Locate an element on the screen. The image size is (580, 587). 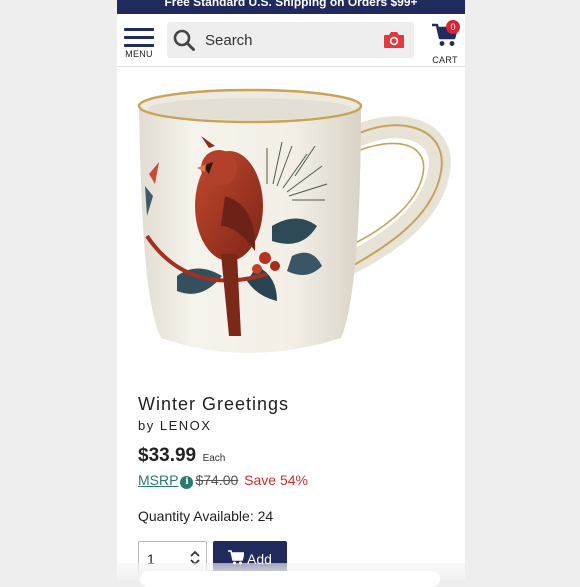
menu-label: MENU is located at coordinates (139, 54).